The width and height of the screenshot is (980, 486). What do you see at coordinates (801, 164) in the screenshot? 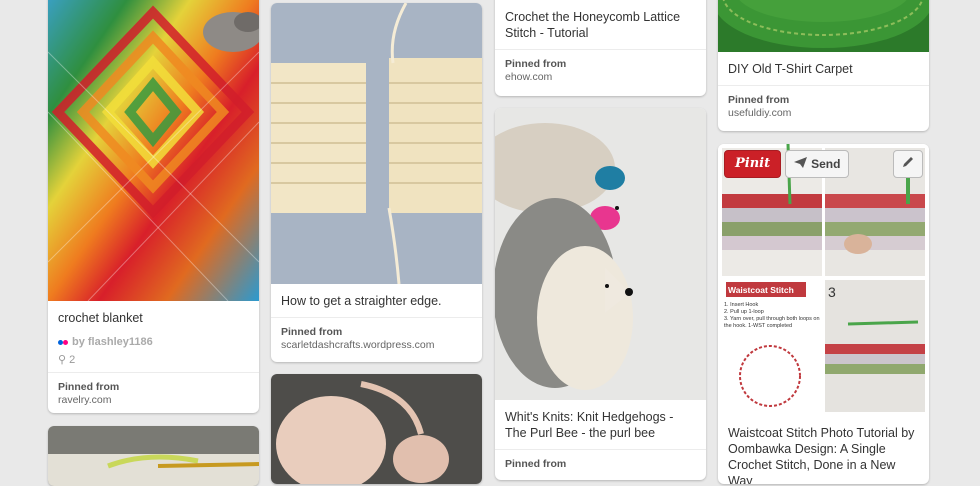
I see `send-icon` at bounding box center [801, 164].